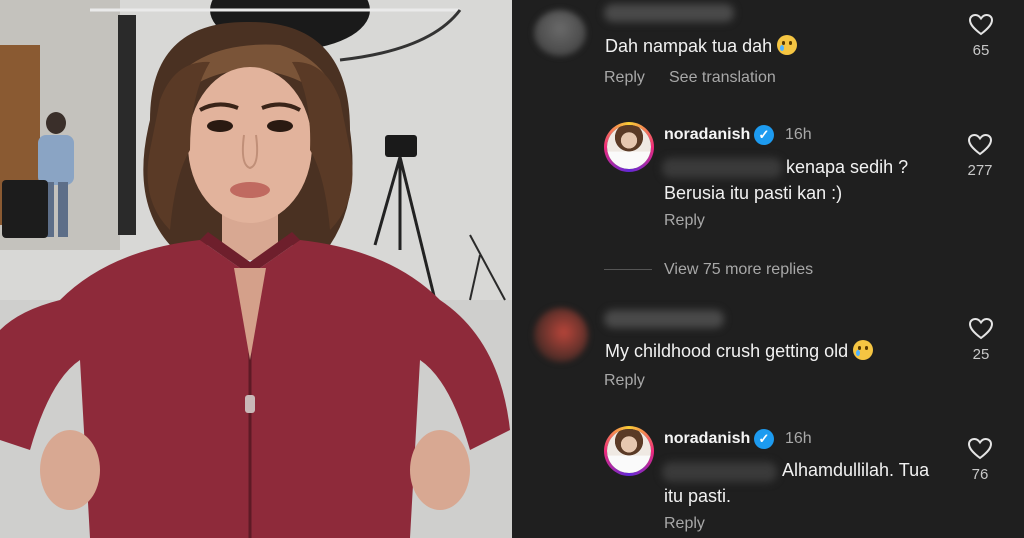 This screenshot has height=538, width=1024. Describe the element at coordinates (856, 470) in the screenshot. I see `reply-text-line1: Alhamdullilah. Tua` at that location.